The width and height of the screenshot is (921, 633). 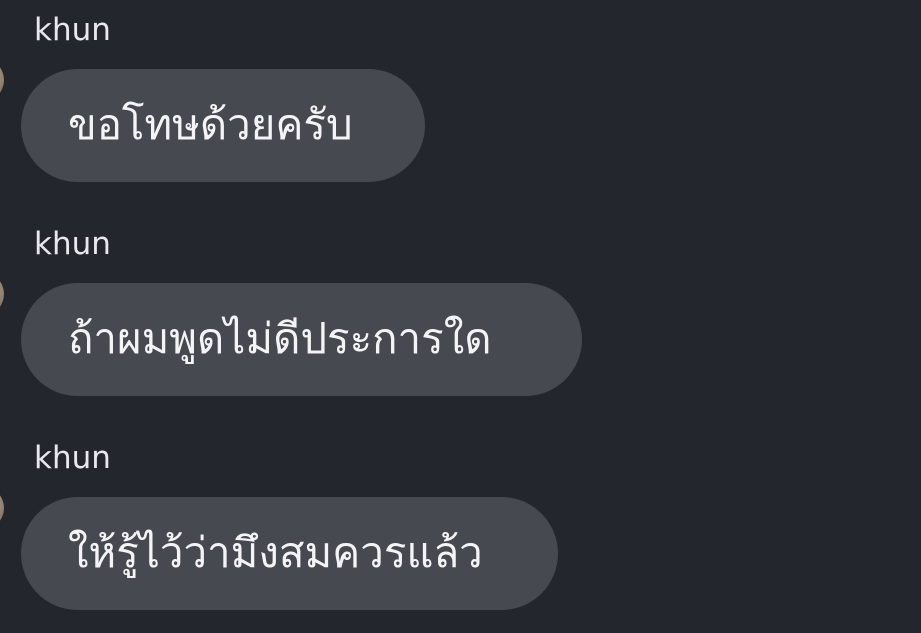 What do you see at coordinates (275, 553) in the screenshot?
I see `message-text: ให้รู้ไว้ว่ามึงสมควรแล้ว` at bounding box center [275, 553].